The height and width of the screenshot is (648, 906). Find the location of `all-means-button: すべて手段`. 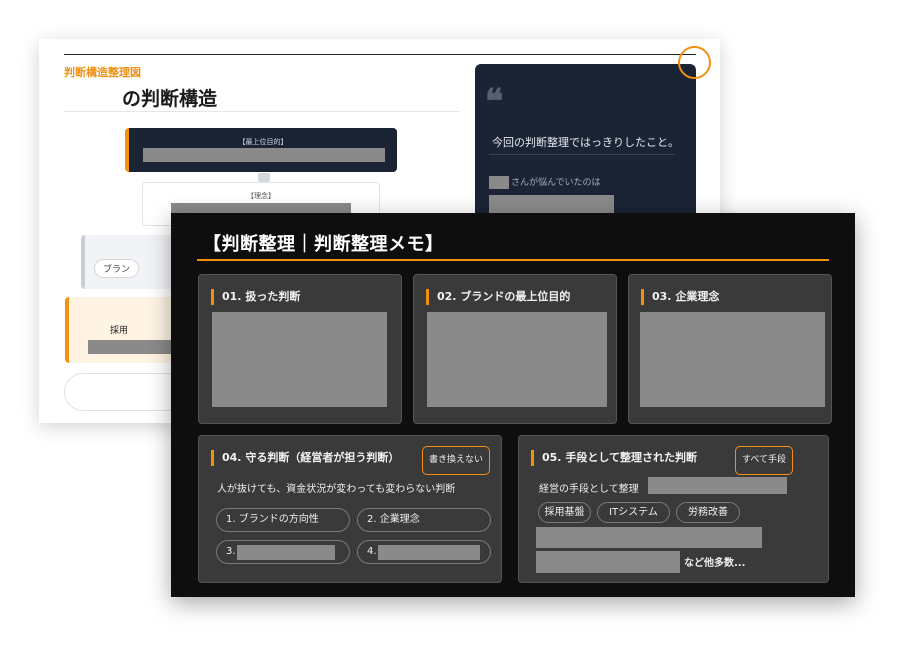

all-means-button: すべて手段 is located at coordinates (764, 460).